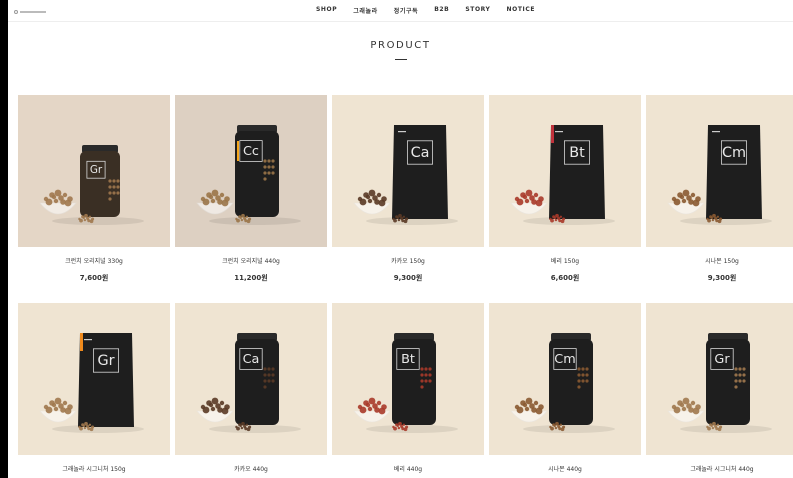  I want to click on sale-price: 11,200원, so click(251, 278).